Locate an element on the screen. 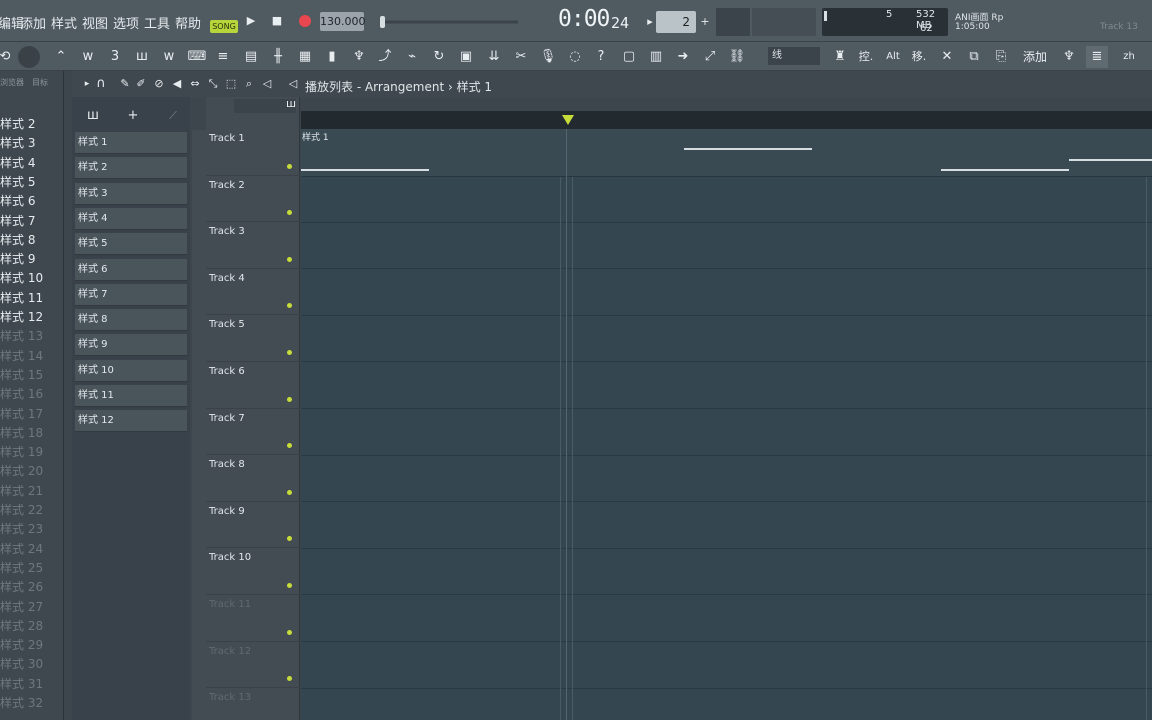 Image resolution: width=1152 pixels, height=720 pixels. undo-icon: ⟲ is located at coordinates (8, 57).